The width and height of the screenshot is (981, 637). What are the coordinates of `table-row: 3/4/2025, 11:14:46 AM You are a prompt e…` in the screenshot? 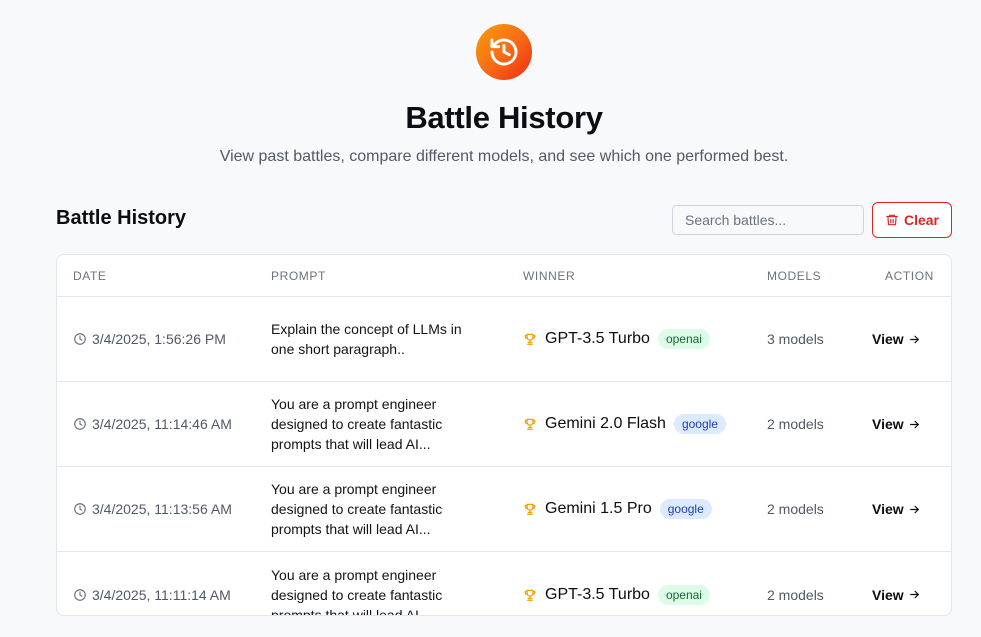 It's located at (504, 424).